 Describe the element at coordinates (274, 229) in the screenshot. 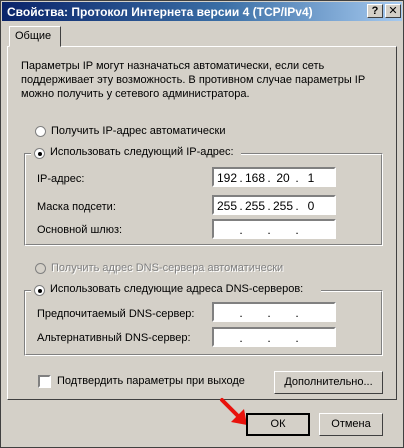

I see `gateway-input: . . .` at that location.